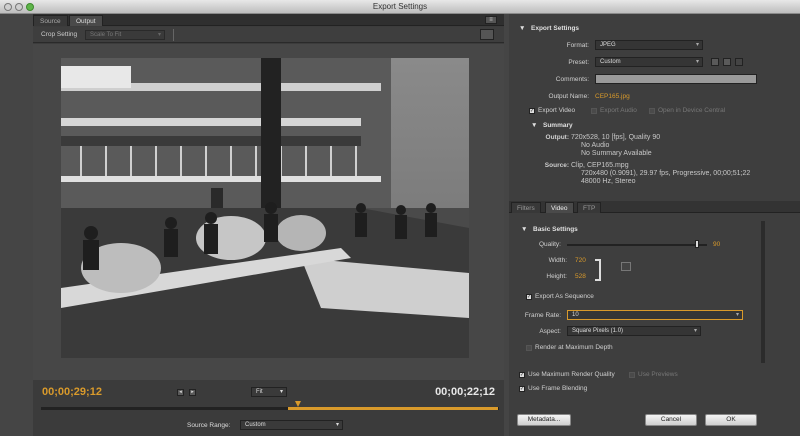 This screenshot has height=436, width=800. I want to click on quality-value: 90, so click(716, 244).